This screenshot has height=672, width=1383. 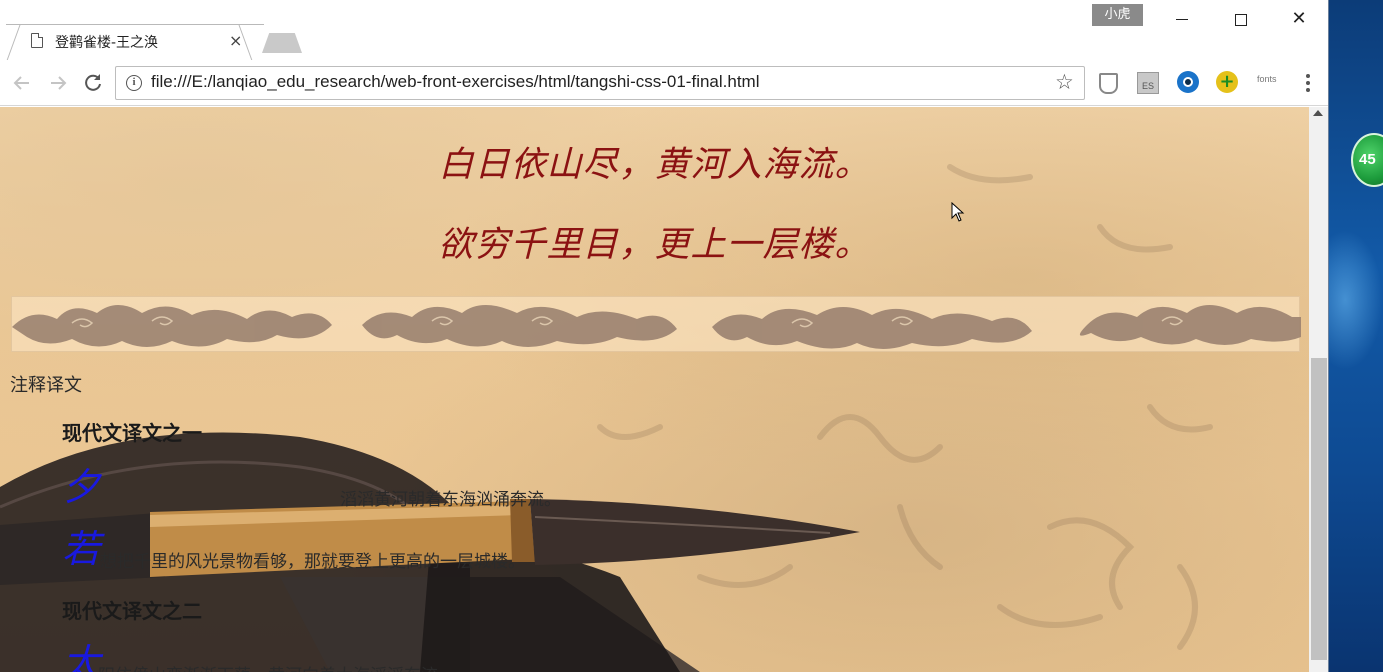 I want to click on widget-value: 45, so click(x=1367, y=159).